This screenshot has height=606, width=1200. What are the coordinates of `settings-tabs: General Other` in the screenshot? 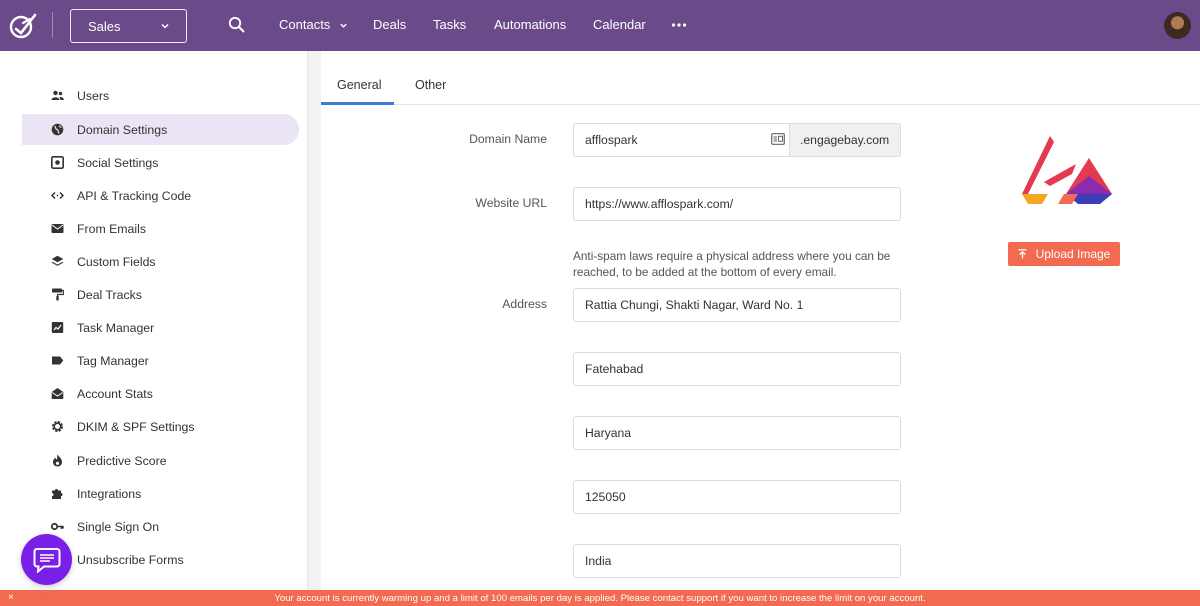 It's located at (760, 78).